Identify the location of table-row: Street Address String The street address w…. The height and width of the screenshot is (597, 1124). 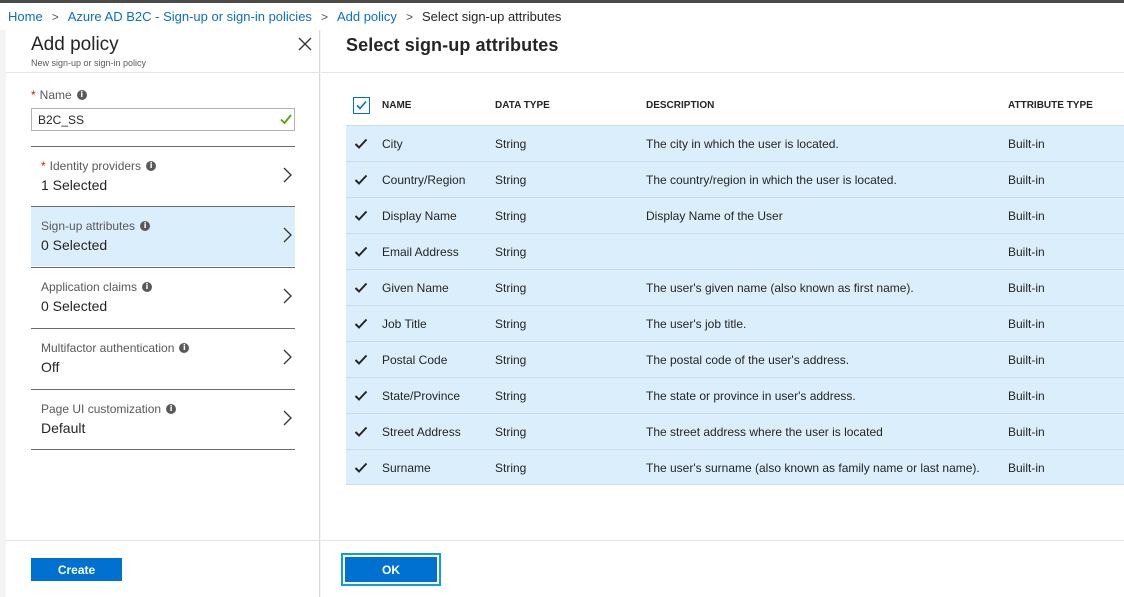
(735, 431).